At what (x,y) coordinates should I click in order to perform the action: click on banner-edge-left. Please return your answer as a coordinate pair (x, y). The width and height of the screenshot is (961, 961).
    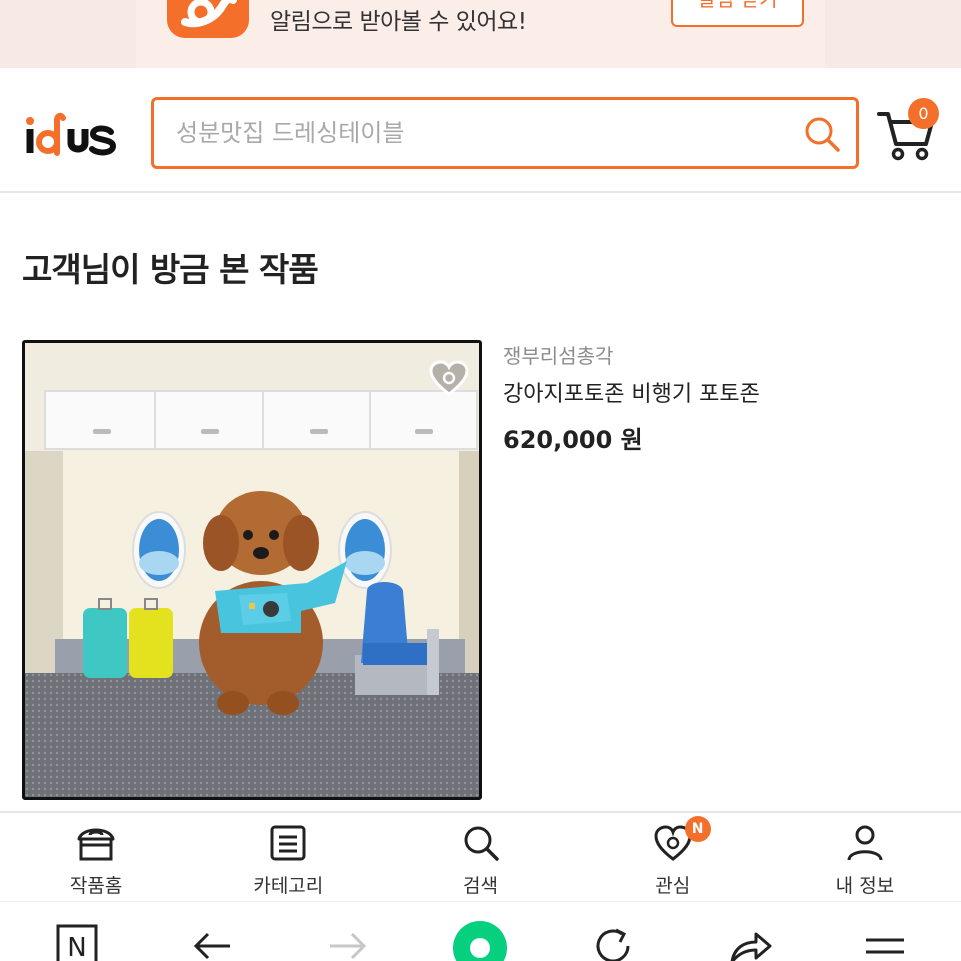
    Looking at the image, I should click on (68, 34).